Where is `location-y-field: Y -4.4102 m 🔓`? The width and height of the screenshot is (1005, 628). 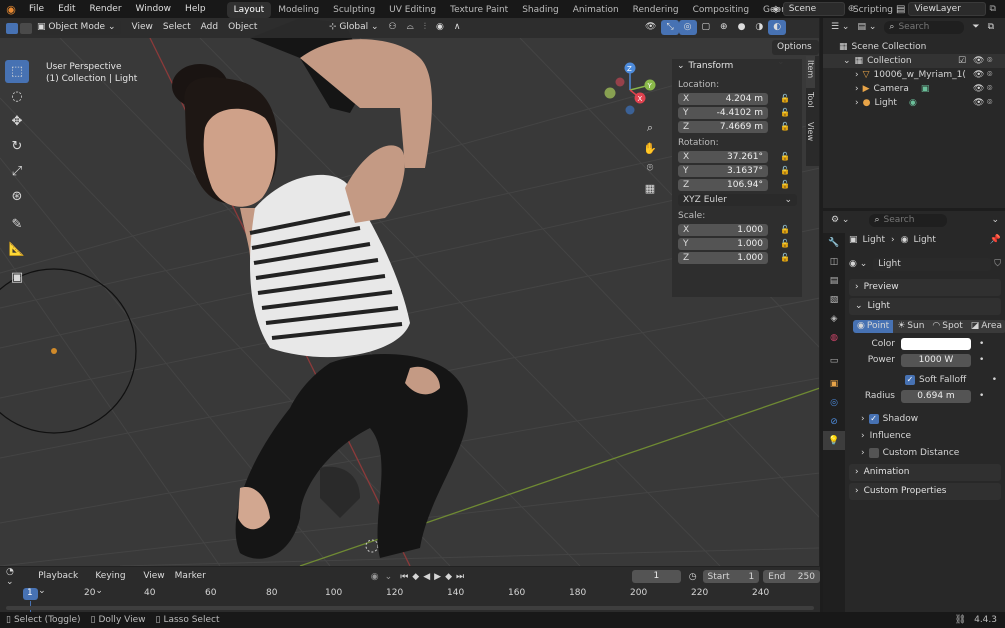
location-y-field: Y -4.4102 m 🔓 is located at coordinates (740, 112).